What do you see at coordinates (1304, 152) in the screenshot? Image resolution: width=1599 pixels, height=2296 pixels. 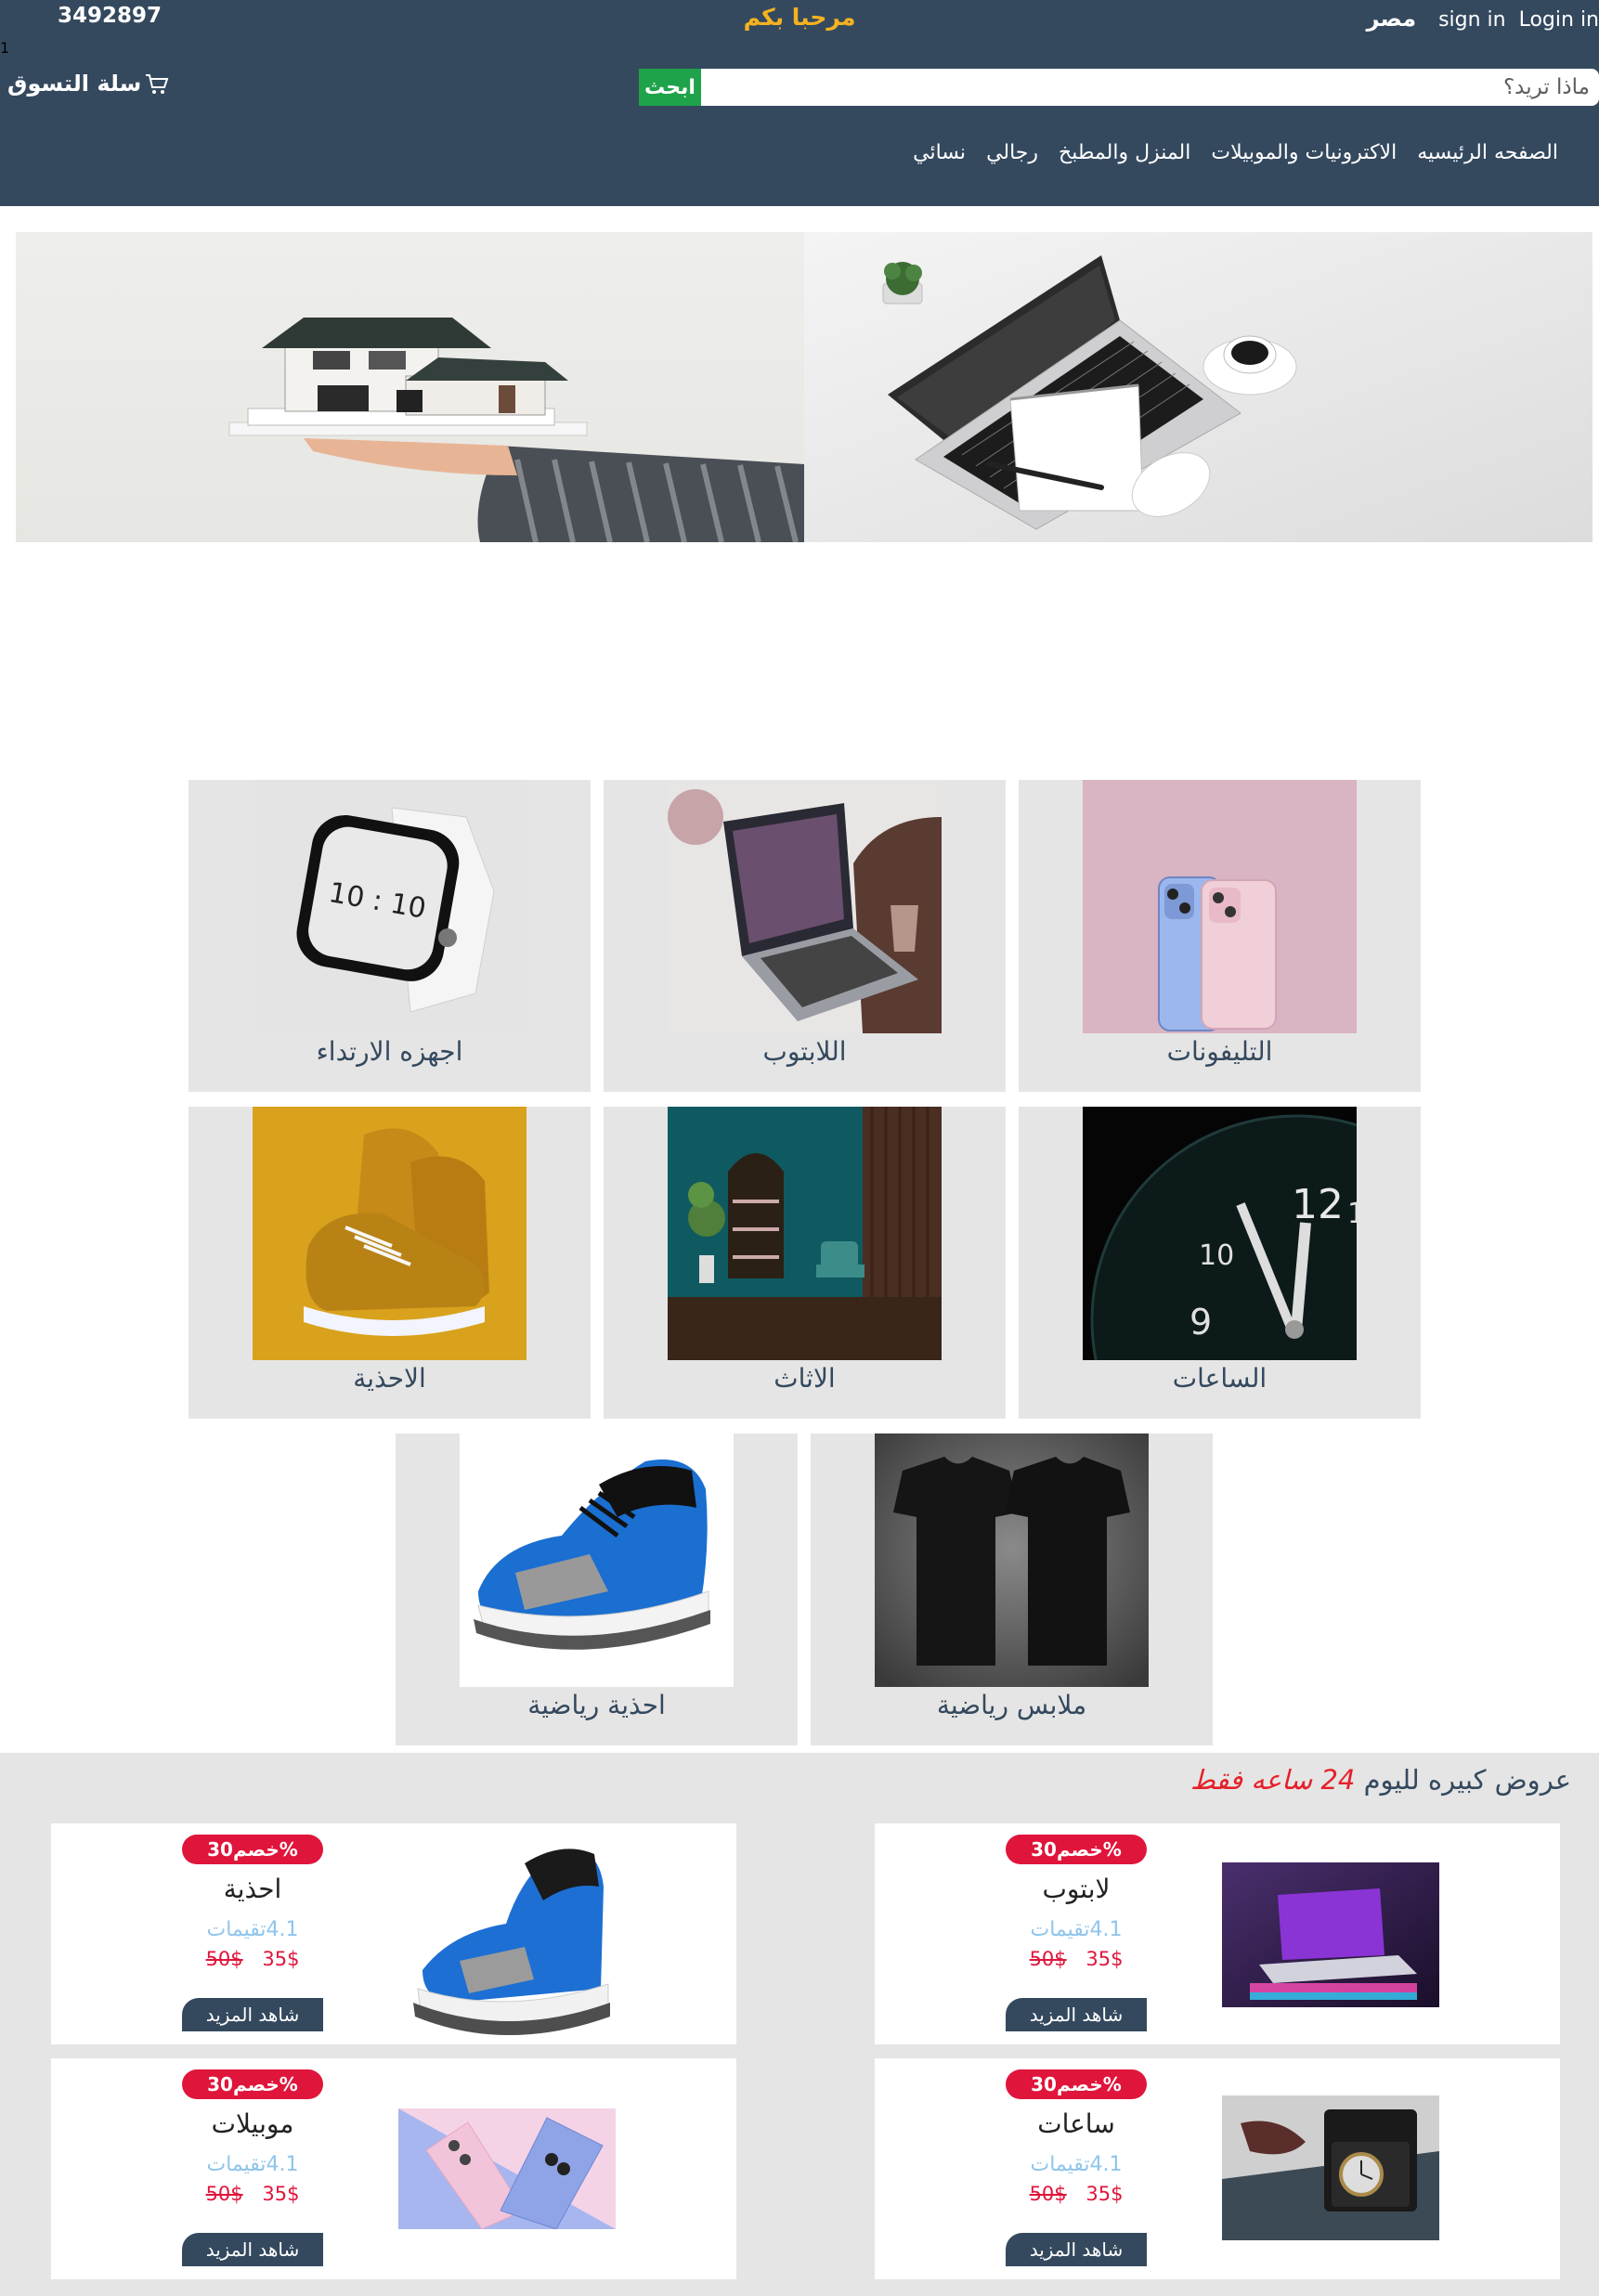 I see `nav-electronics: الاكترونيات والموبيلات` at bounding box center [1304, 152].